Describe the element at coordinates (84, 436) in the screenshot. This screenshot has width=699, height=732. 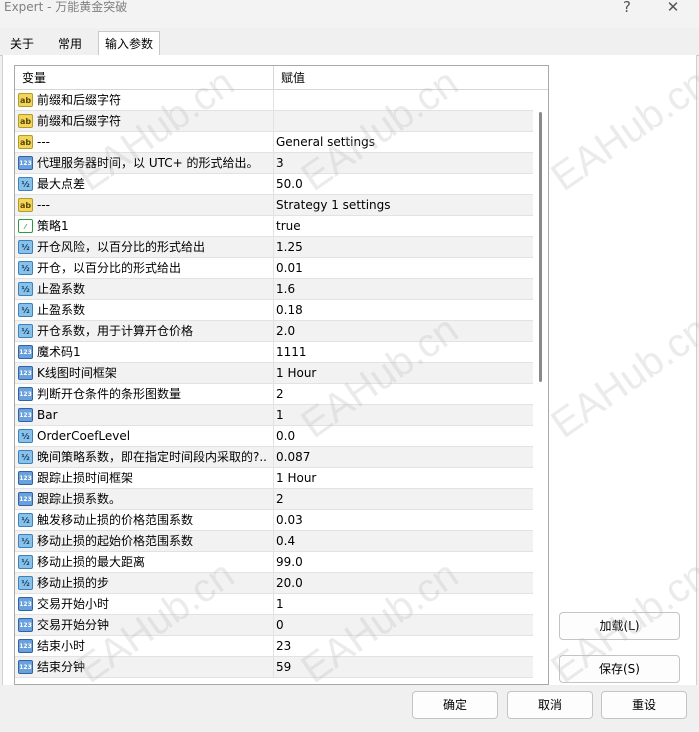
I see `parameter-name: OrderCoefLevel` at that location.